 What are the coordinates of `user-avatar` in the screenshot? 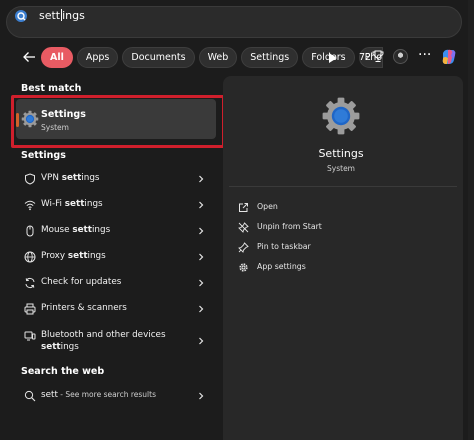 It's located at (400, 56).